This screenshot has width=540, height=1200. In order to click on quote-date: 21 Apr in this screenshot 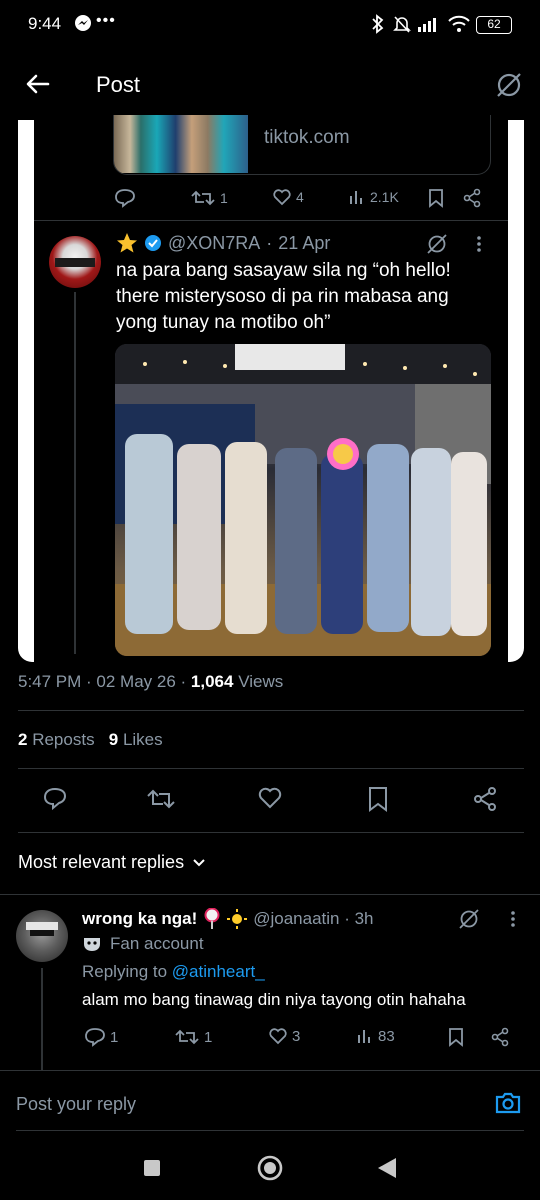, I will do `click(304, 242)`.